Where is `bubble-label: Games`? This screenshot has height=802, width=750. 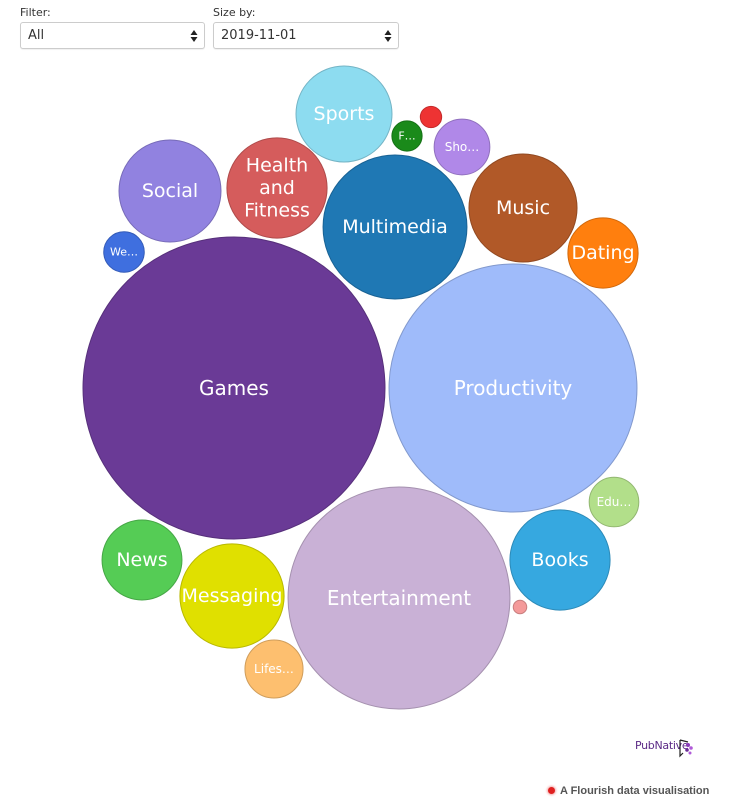 bubble-label: Games is located at coordinates (234, 388).